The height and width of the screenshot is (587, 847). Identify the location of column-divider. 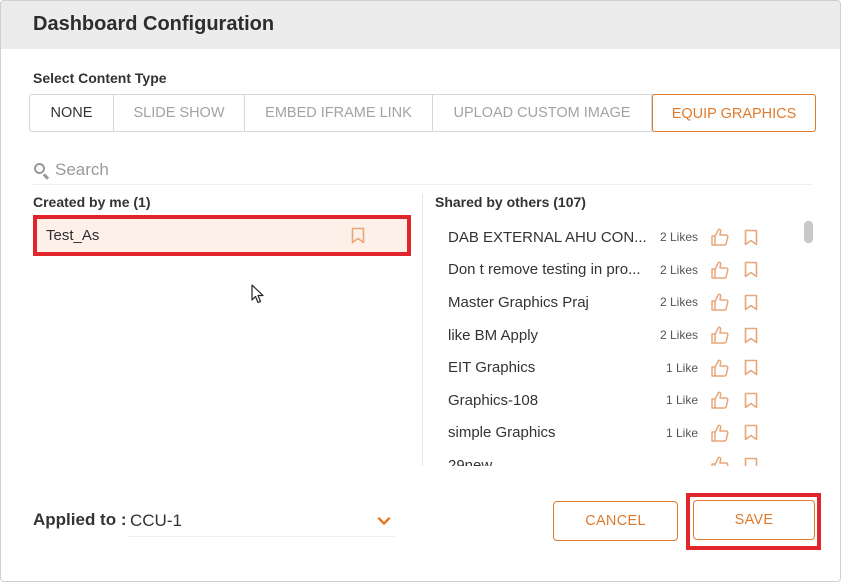
(422, 330).